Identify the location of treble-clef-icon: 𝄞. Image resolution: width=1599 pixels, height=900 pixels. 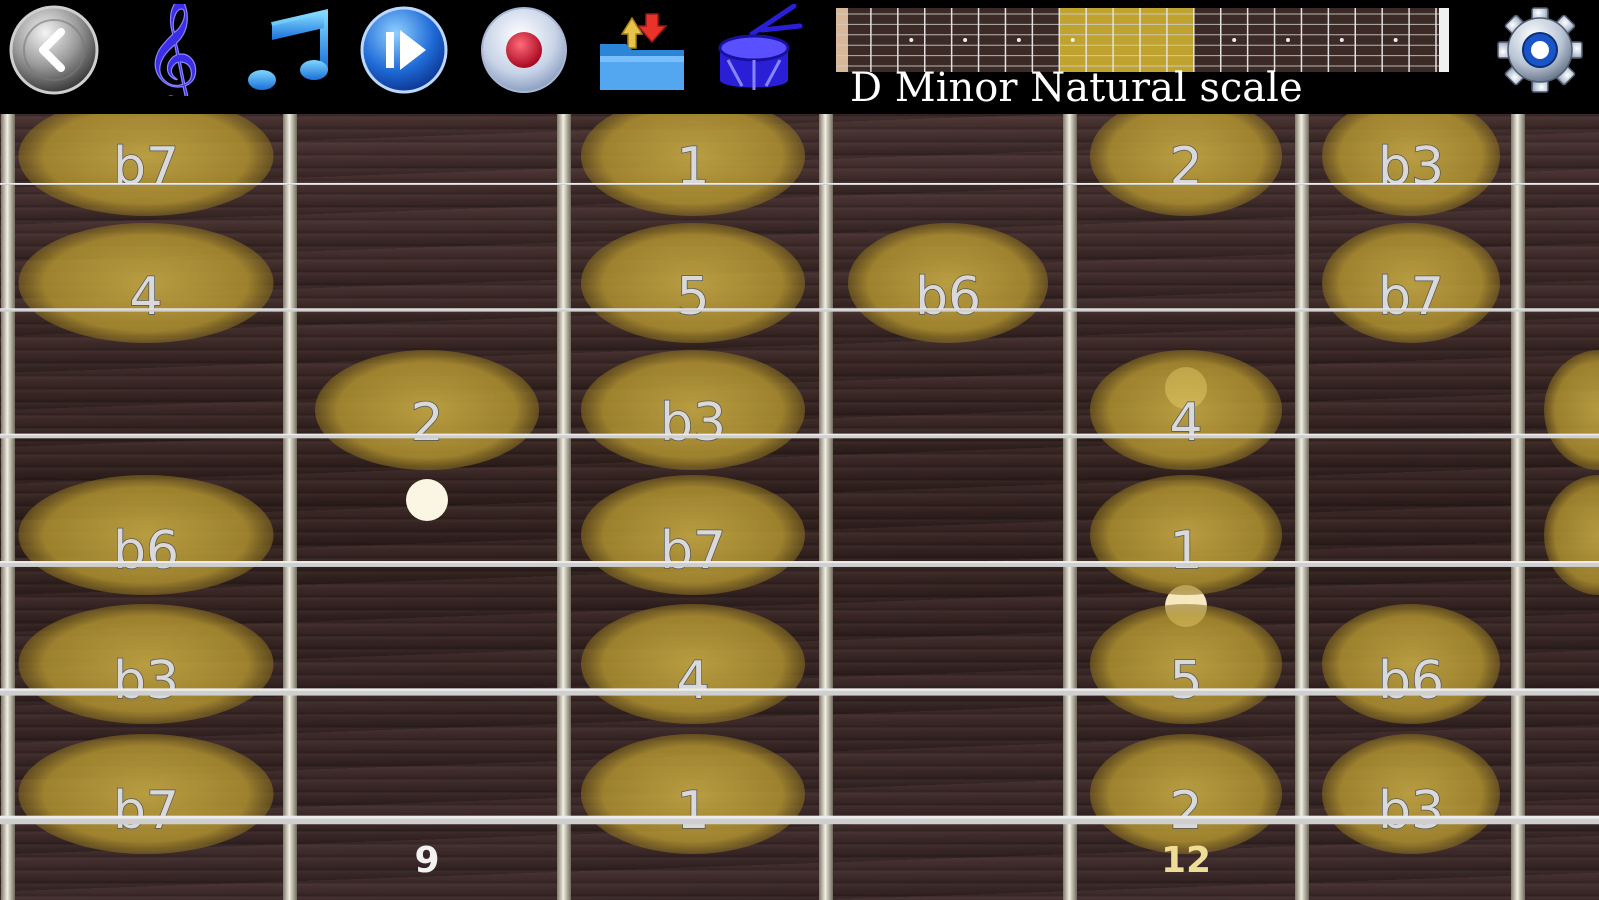
(172, 50).